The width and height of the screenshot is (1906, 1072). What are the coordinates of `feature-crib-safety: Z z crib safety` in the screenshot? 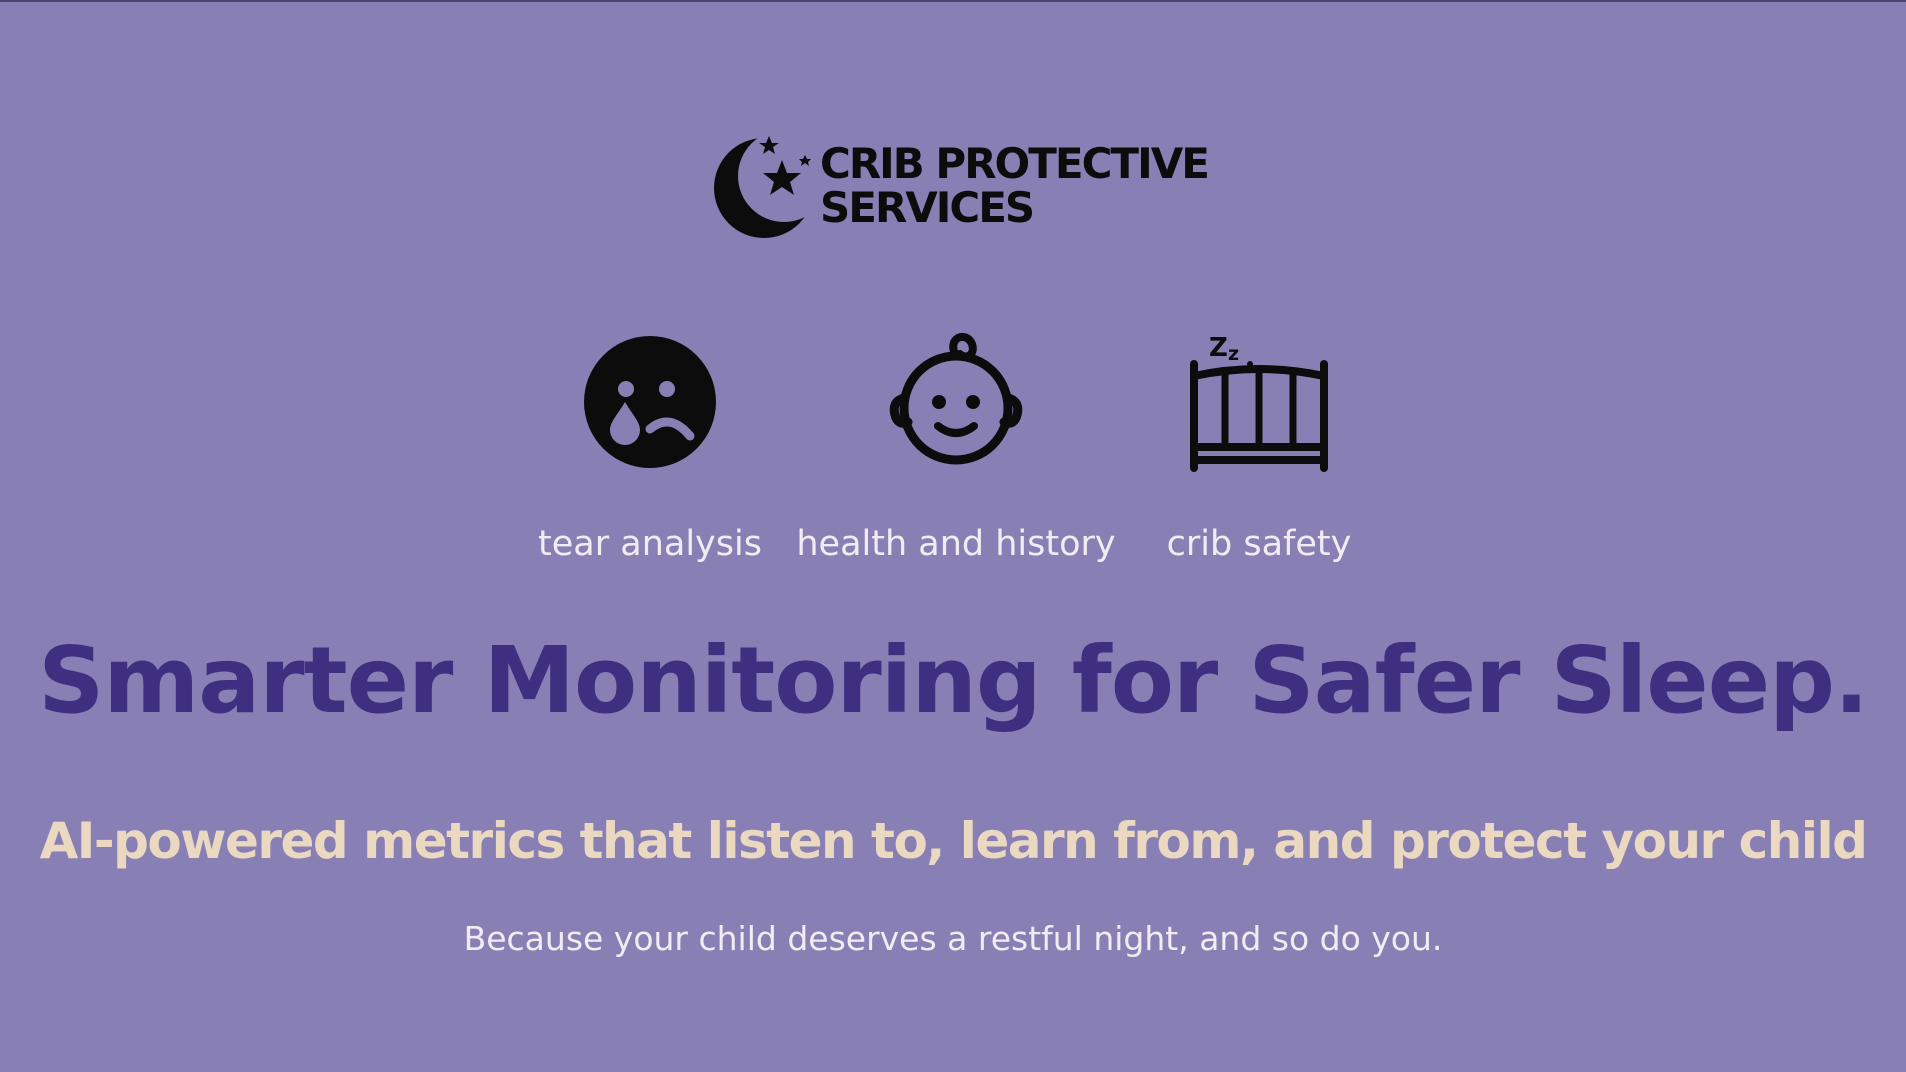 It's located at (1259, 448).